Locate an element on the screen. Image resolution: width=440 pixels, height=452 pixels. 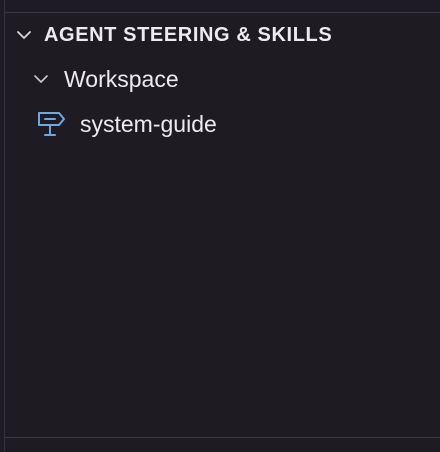
top-divider is located at coordinates (222, 12).